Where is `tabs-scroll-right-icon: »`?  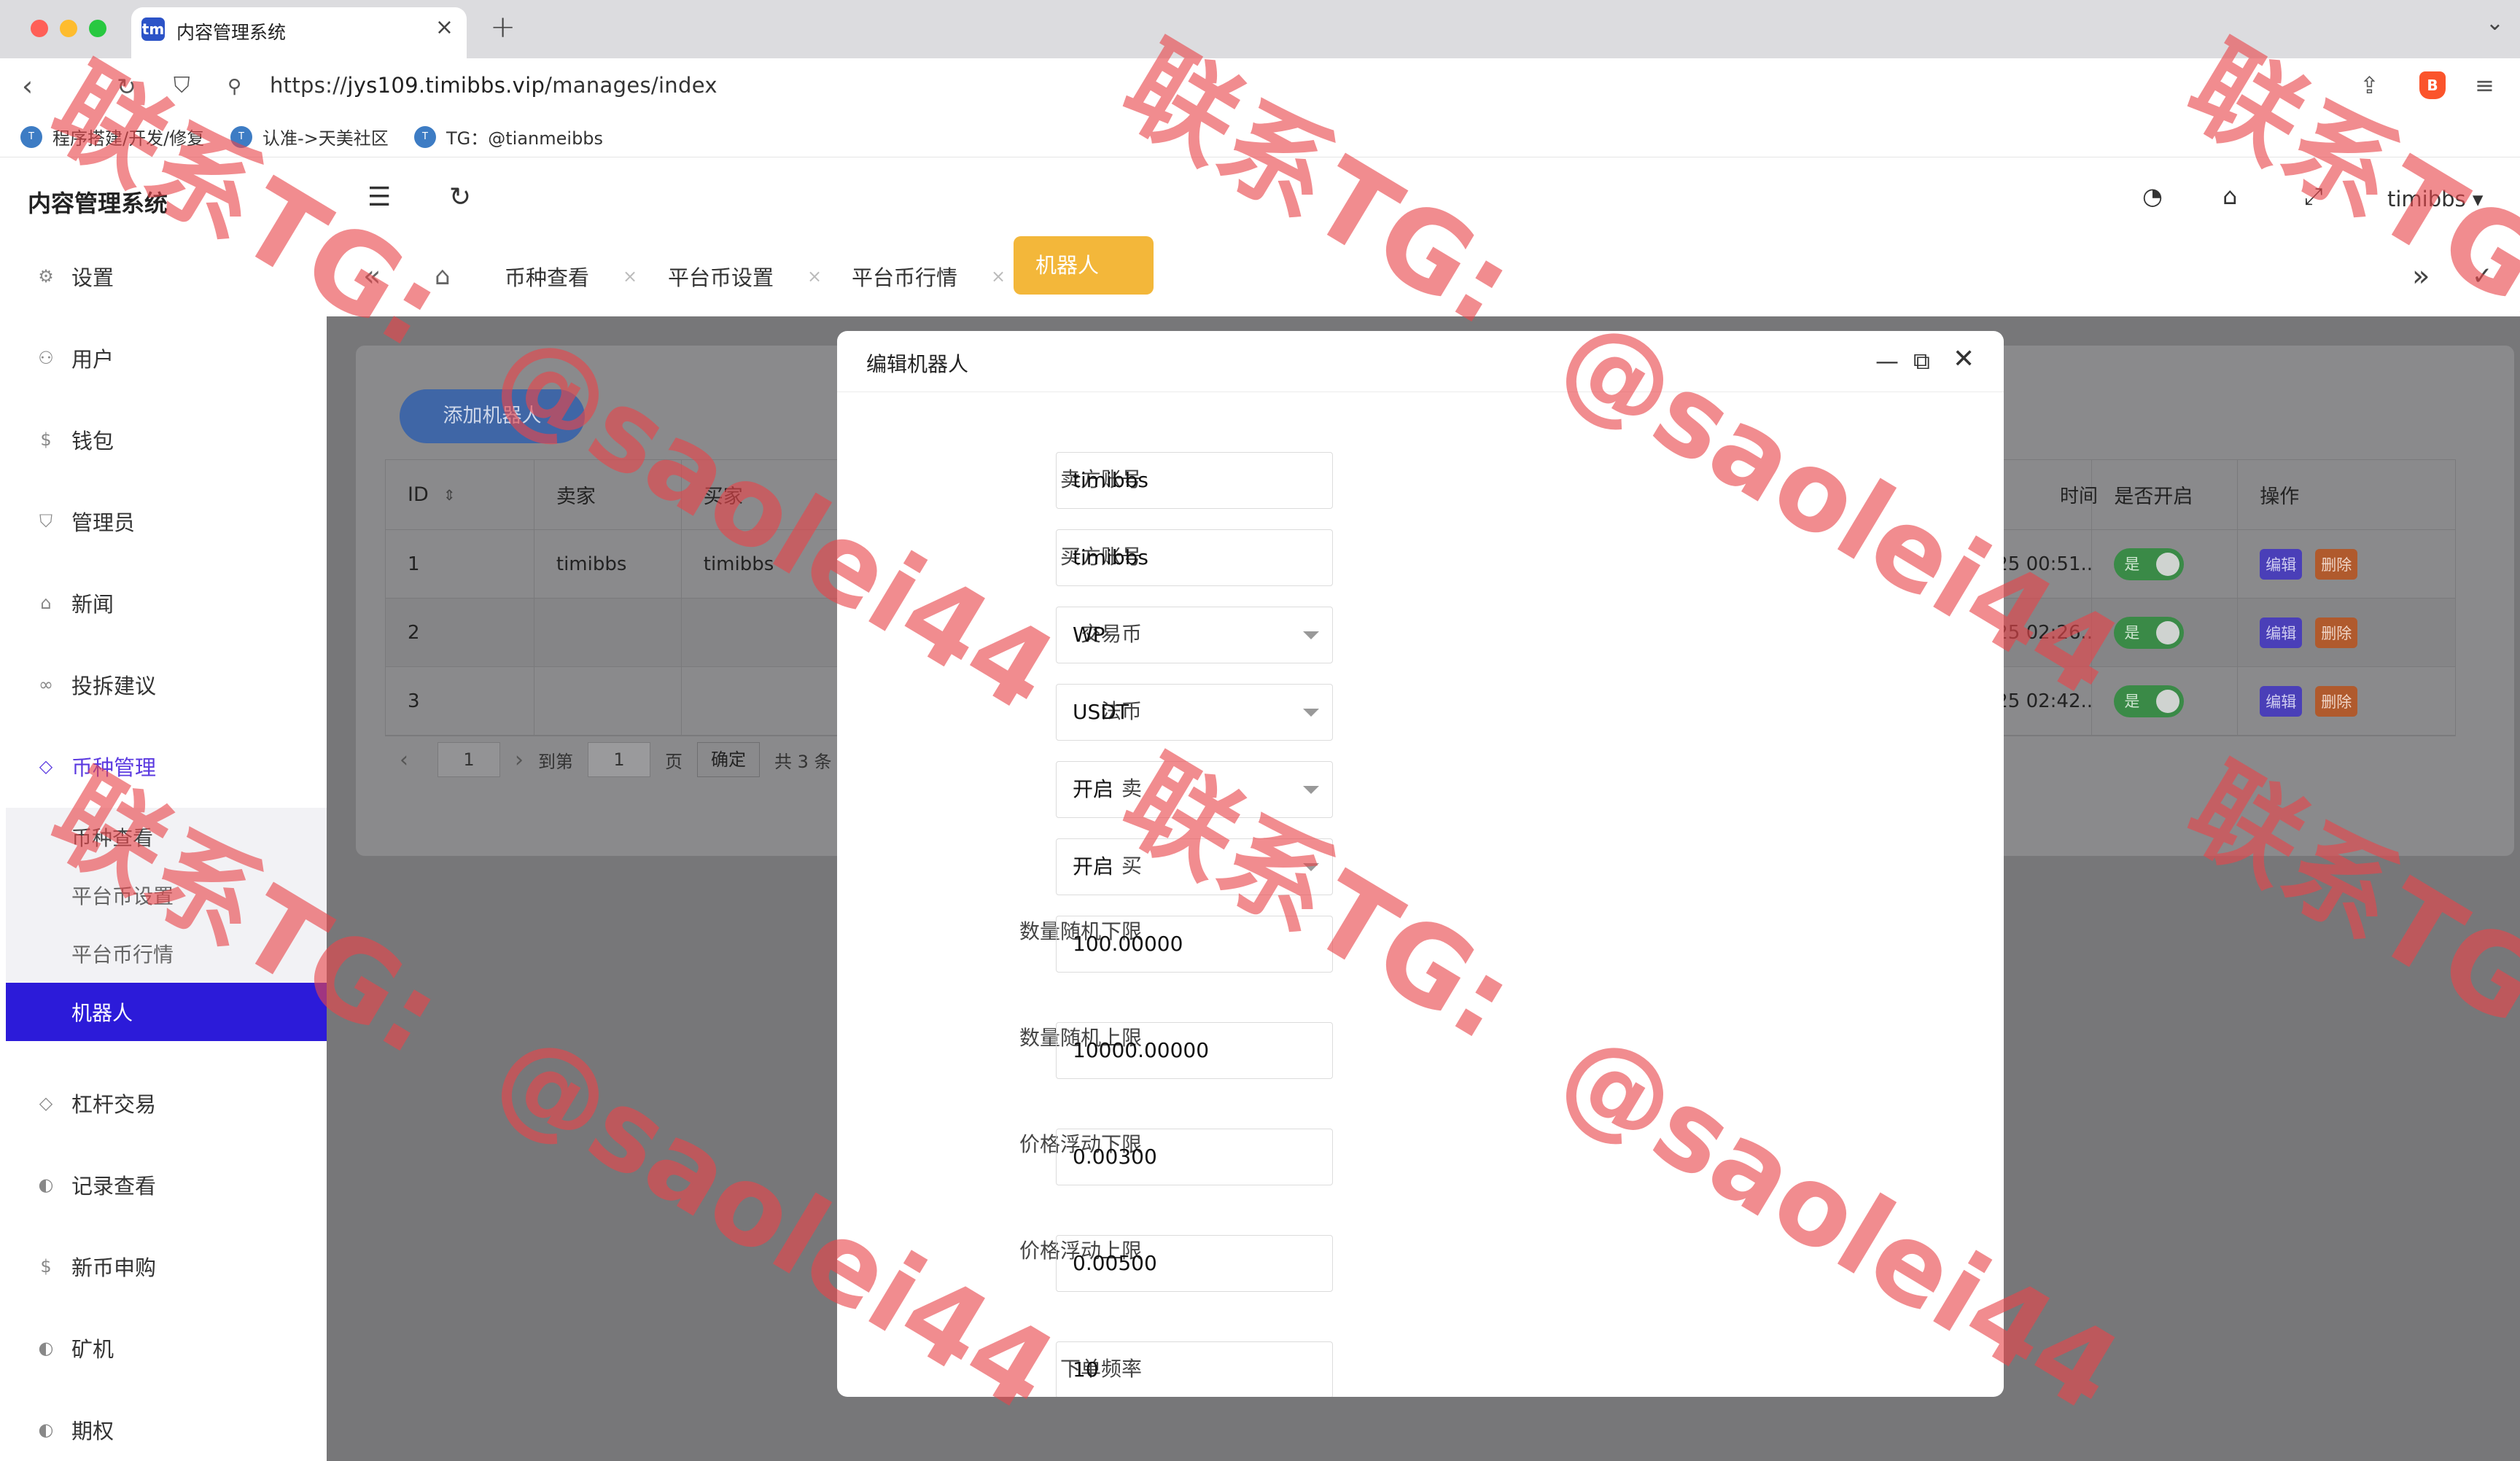 tabs-scroll-right-icon: » is located at coordinates (2421, 276).